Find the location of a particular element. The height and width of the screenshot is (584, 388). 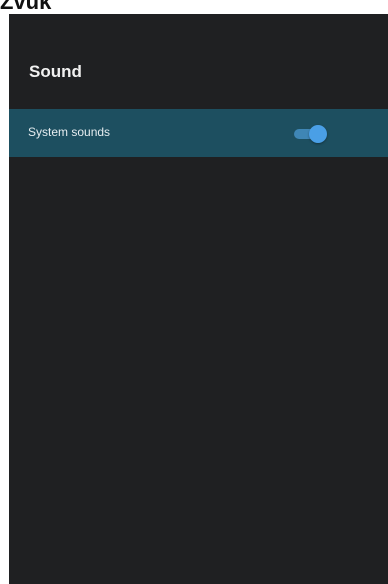

toggle-thumb is located at coordinates (318, 134).